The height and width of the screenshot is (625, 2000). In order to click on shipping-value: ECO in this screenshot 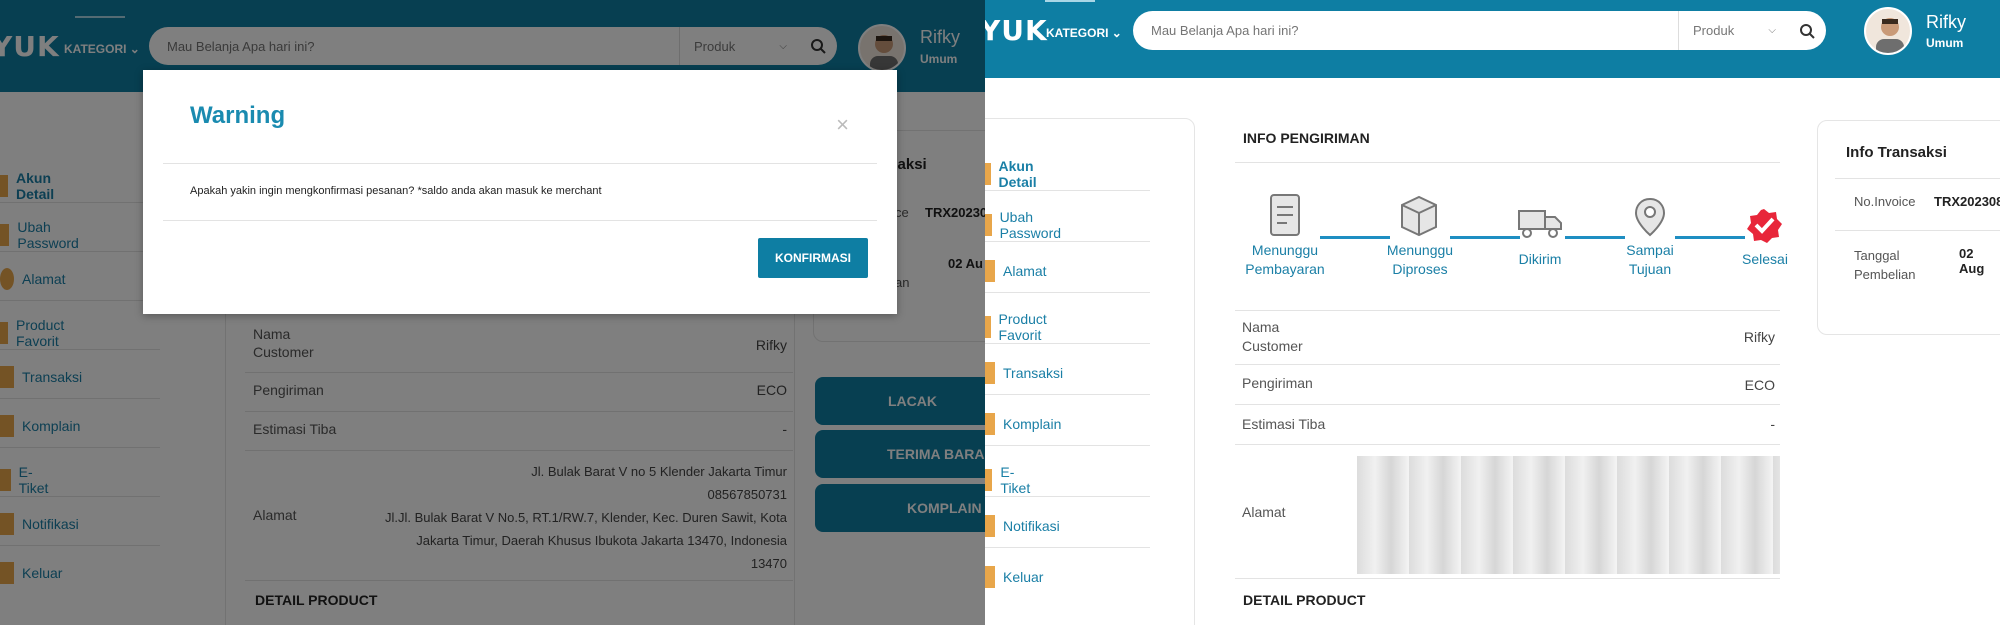, I will do `click(1759, 385)`.